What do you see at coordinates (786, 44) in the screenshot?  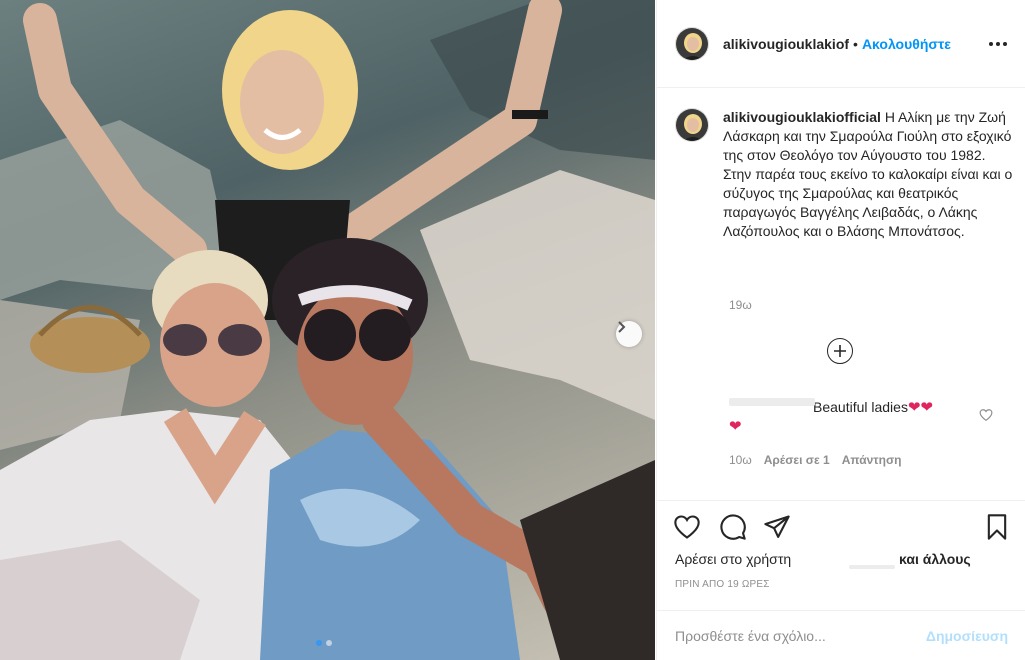 I see `header-username: alikivougiouklakiof` at bounding box center [786, 44].